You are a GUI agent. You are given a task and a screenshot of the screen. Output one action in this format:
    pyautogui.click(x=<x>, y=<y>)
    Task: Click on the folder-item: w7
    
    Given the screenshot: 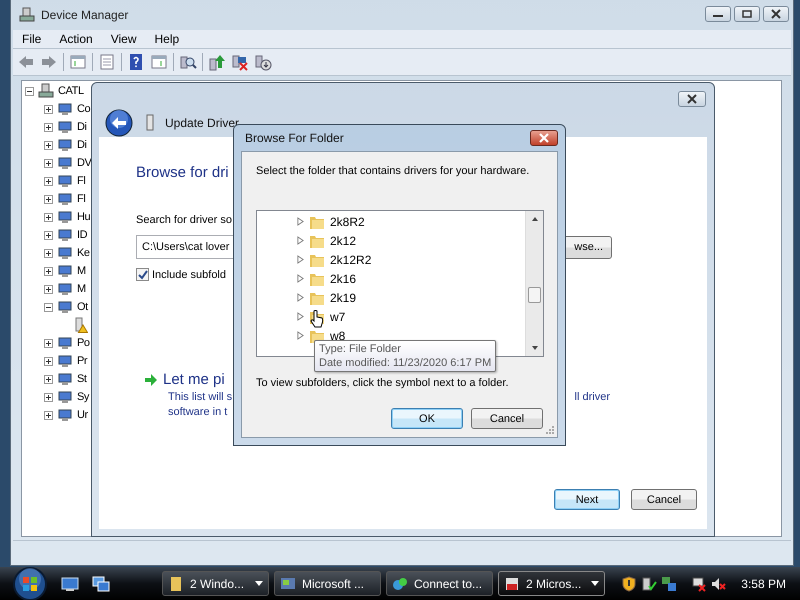 What is the action you would take?
    pyautogui.click(x=338, y=317)
    